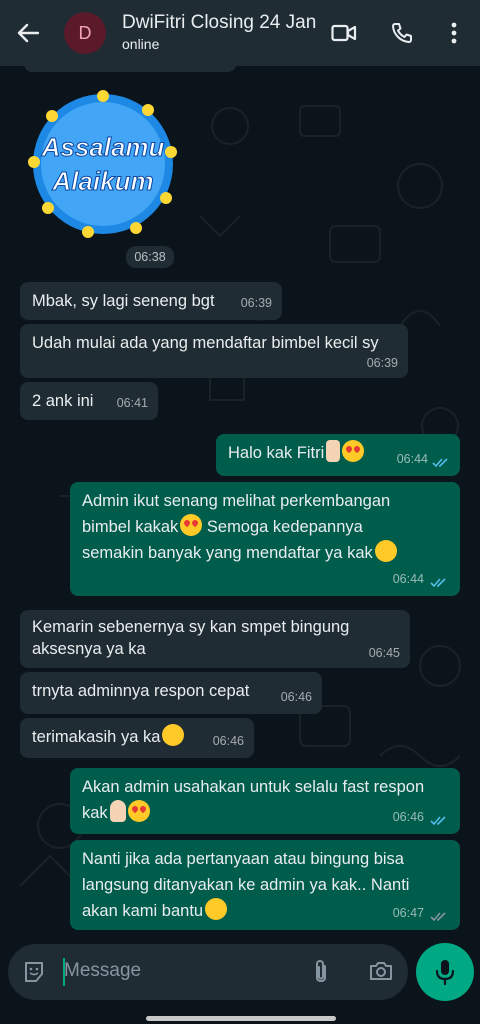 Image resolution: width=480 pixels, height=1024 pixels. I want to click on message-time: 06:45, so click(384, 653).